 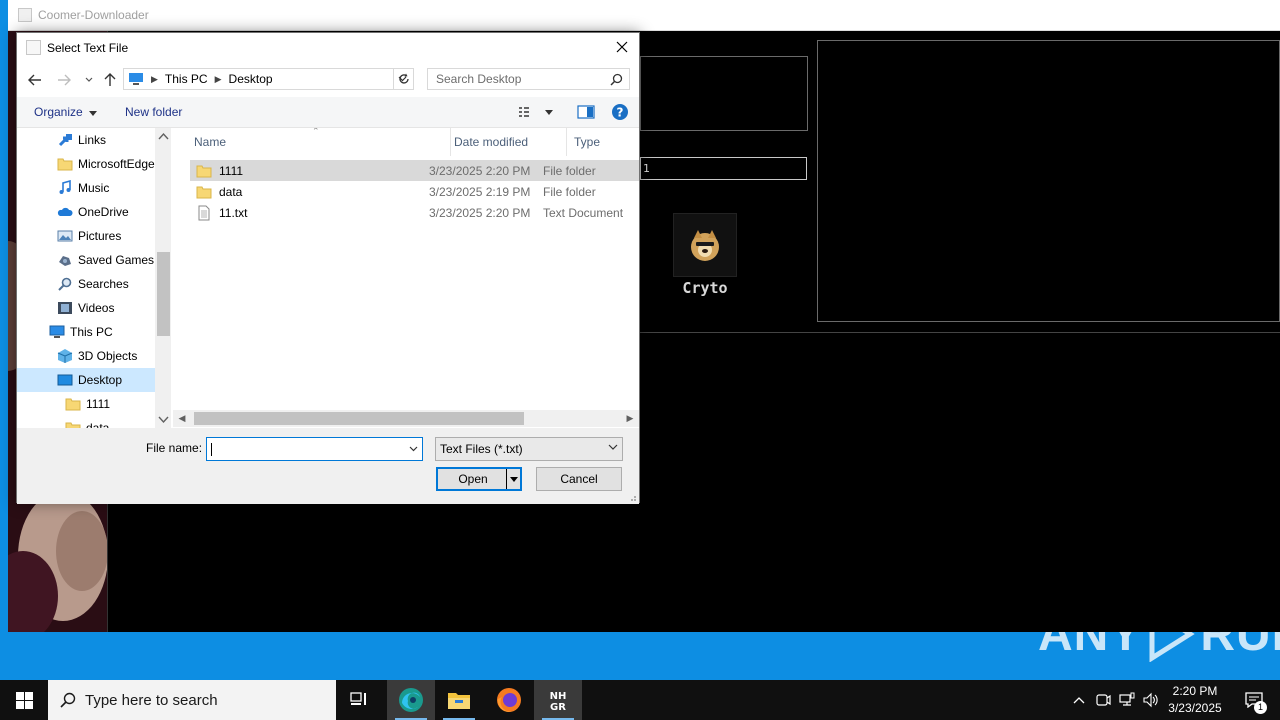 What do you see at coordinates (92, 140) in the screenshot?
I see `nav-item-label: Links` at bounding box center [92, 140].